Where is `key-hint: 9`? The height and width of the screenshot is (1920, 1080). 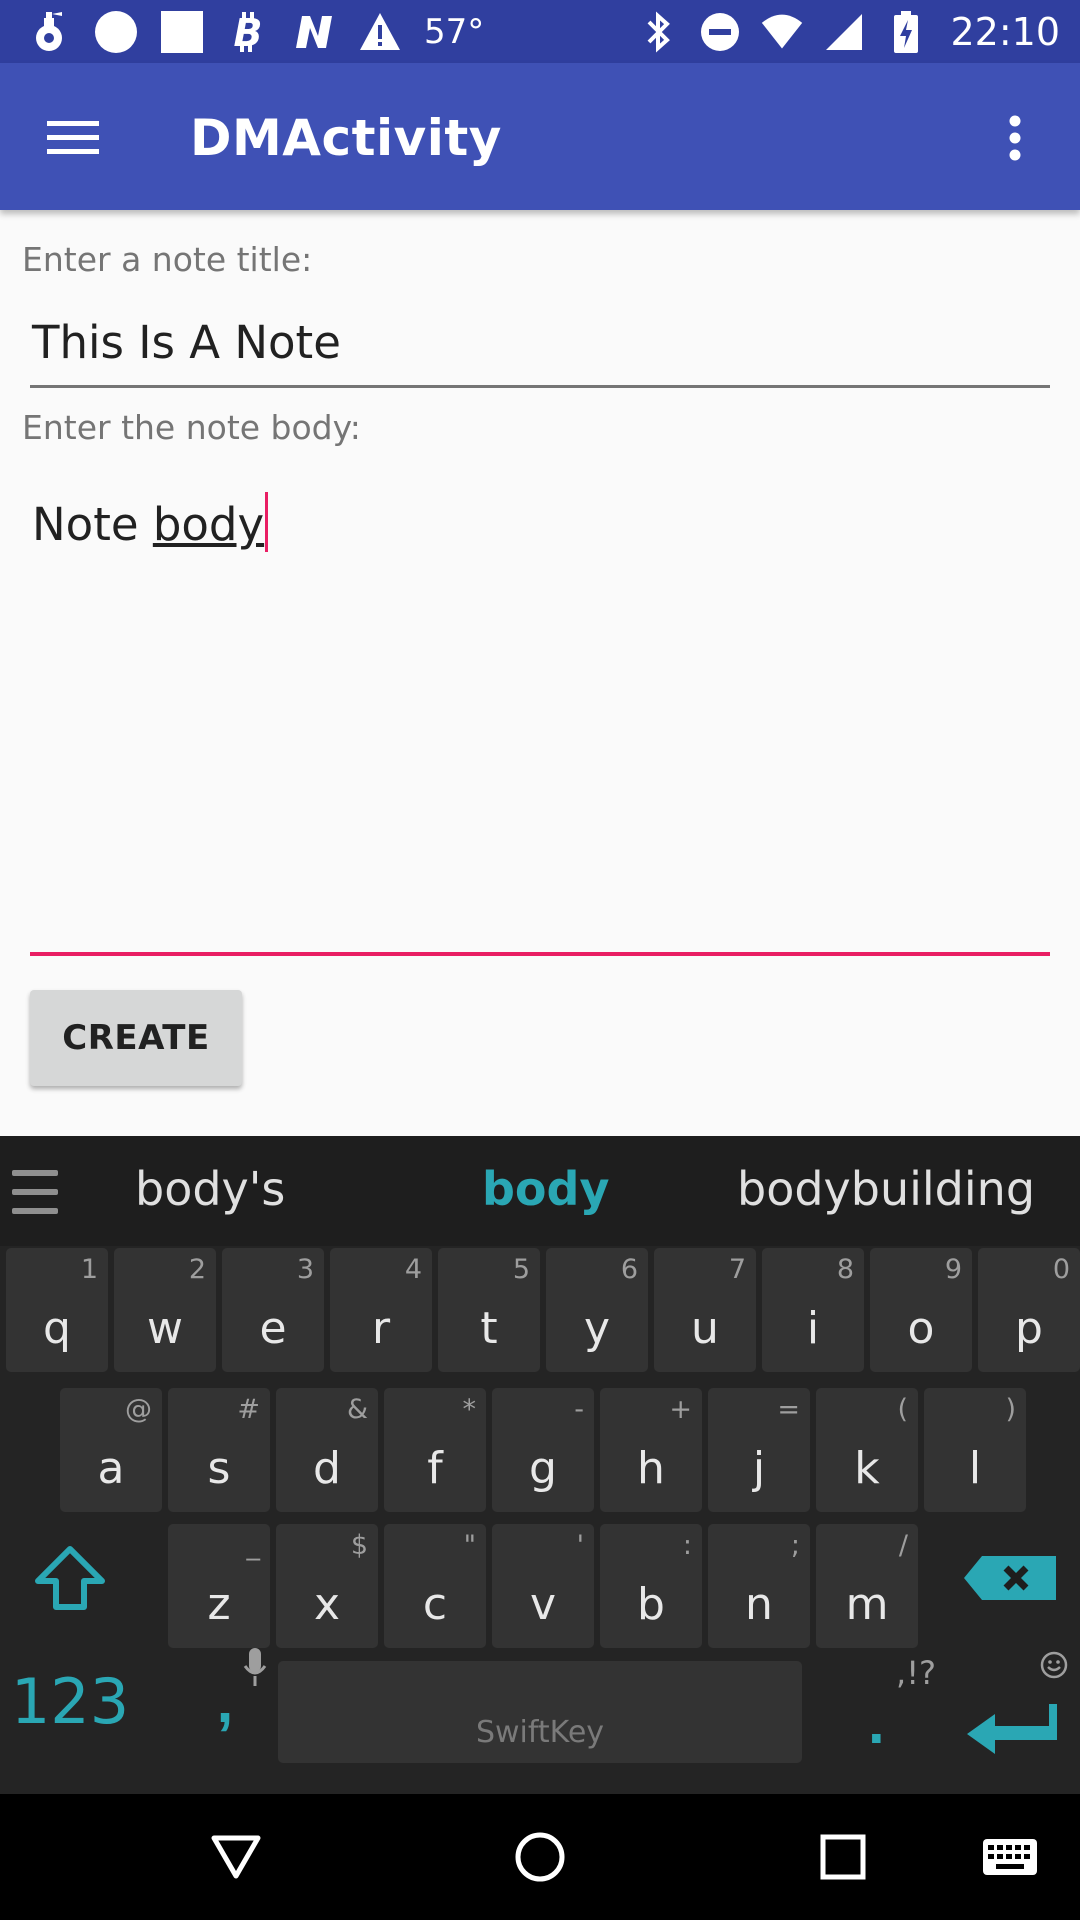
key-hint: 9 is located at coordinates (953, 1269).